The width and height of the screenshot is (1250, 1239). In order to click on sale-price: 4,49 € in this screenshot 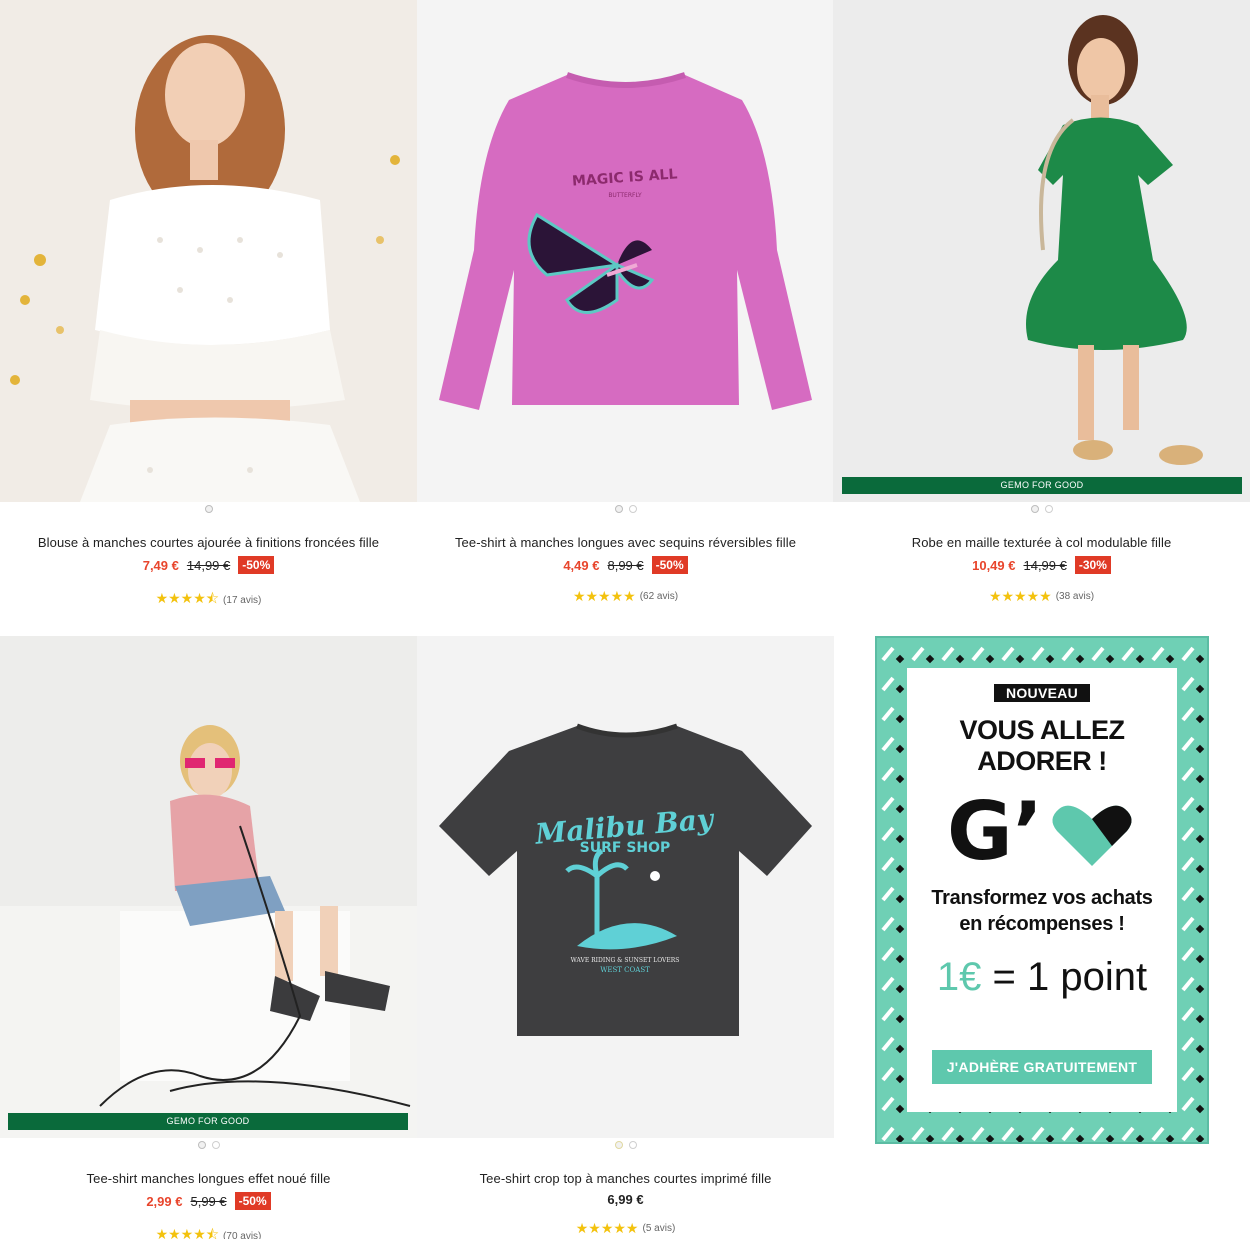, I will do `click(581, 565)`.